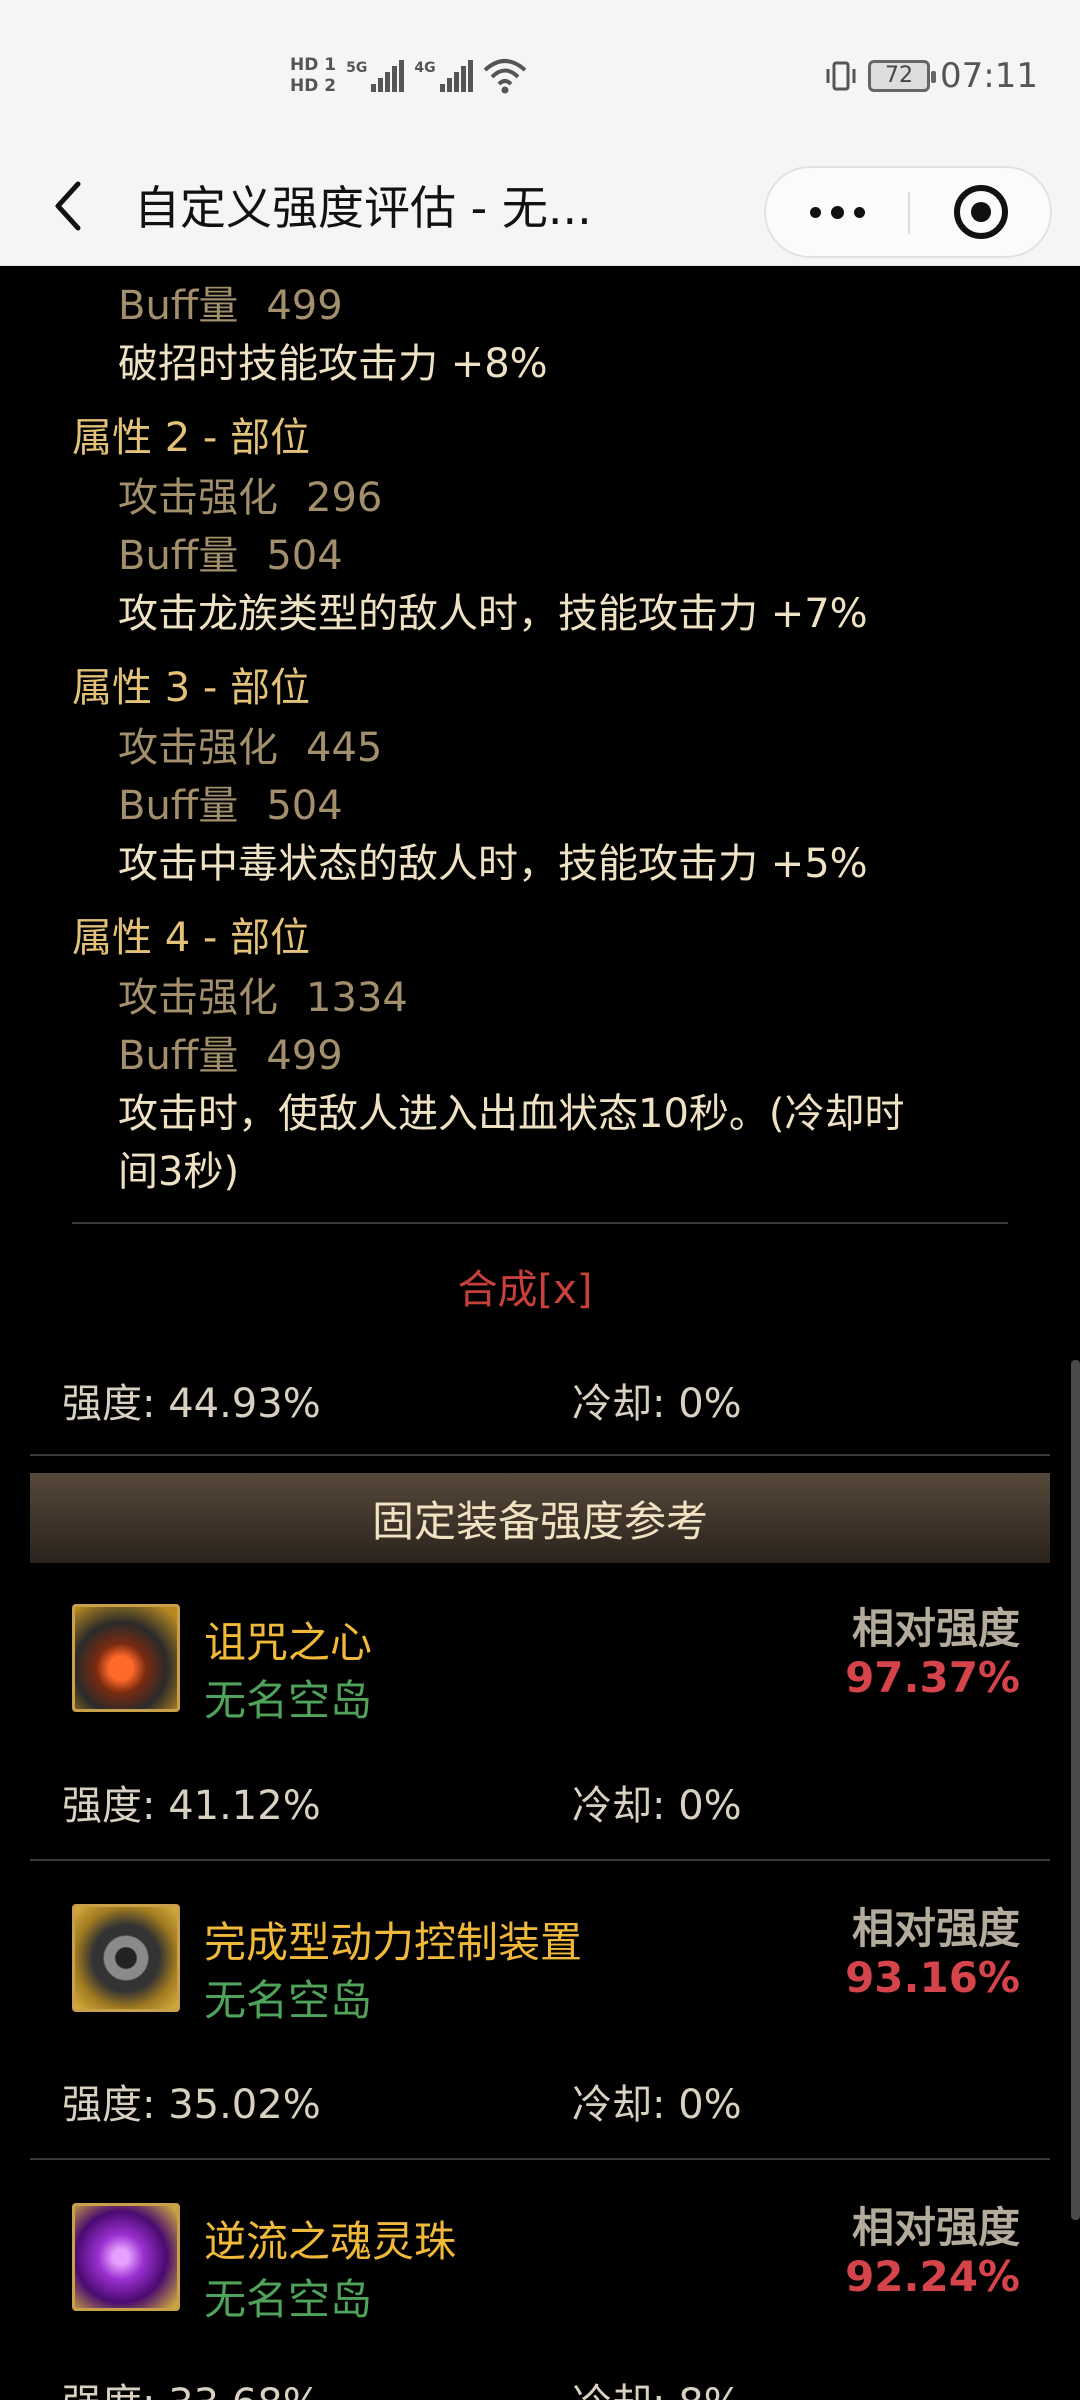  Describe the element at coordinates (191, 1404) in the screenshot. I see `synth-strength: 强度: 44.93%` at that location.